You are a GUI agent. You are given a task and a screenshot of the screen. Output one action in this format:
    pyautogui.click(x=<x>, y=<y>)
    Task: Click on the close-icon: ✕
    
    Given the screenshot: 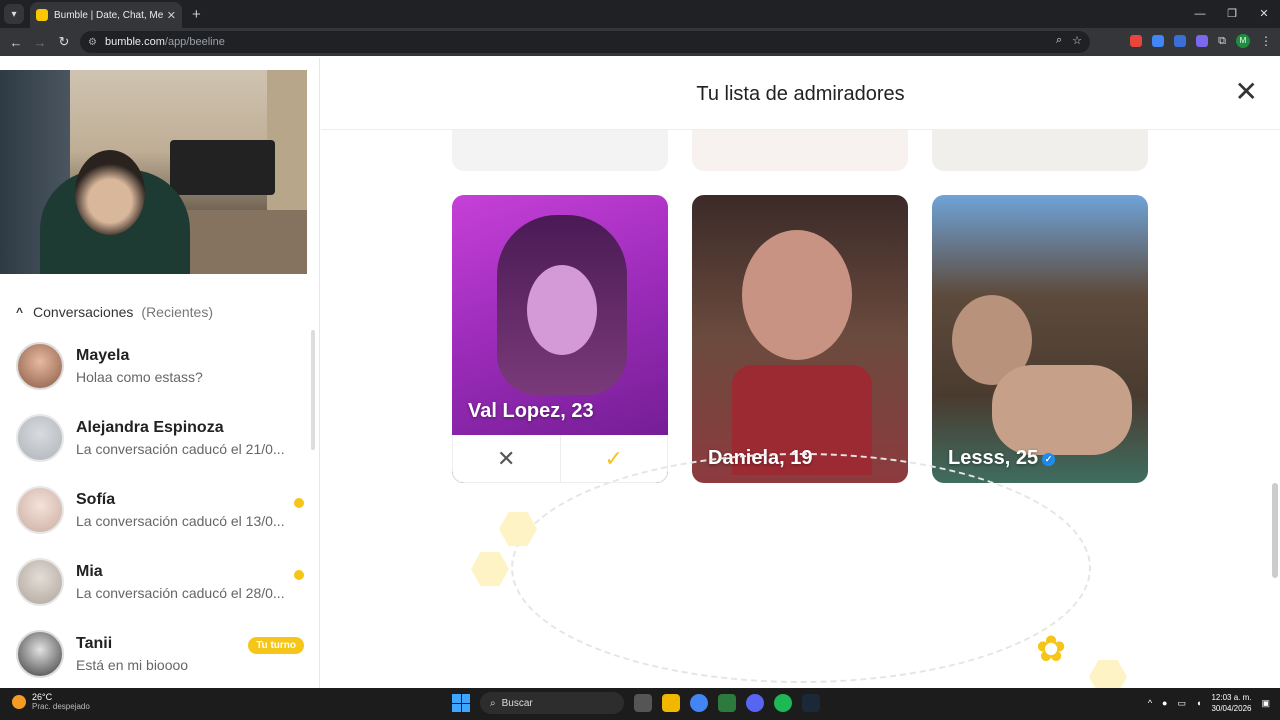 What is the action you would take?
    pyautogui.click(x=1246, y=92)
    